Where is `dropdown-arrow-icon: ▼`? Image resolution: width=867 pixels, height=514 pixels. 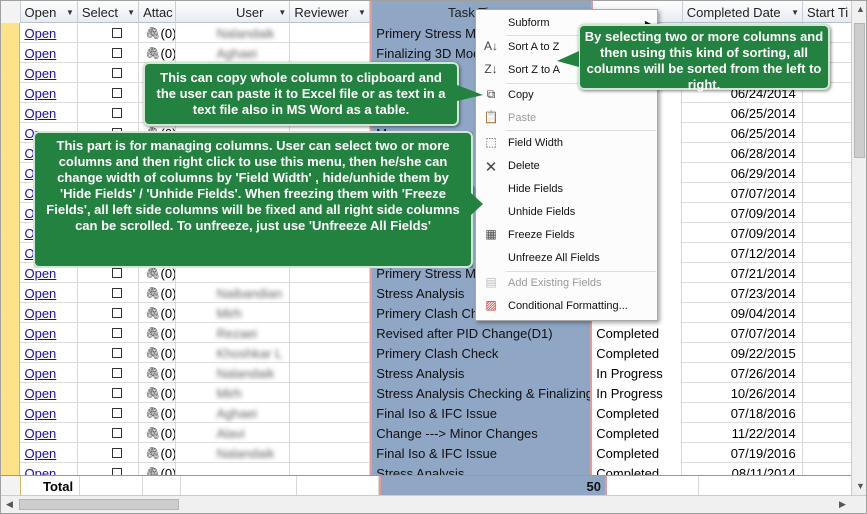
dropdown-arrow-icon: ▼ is located at coordinates (131, 12).